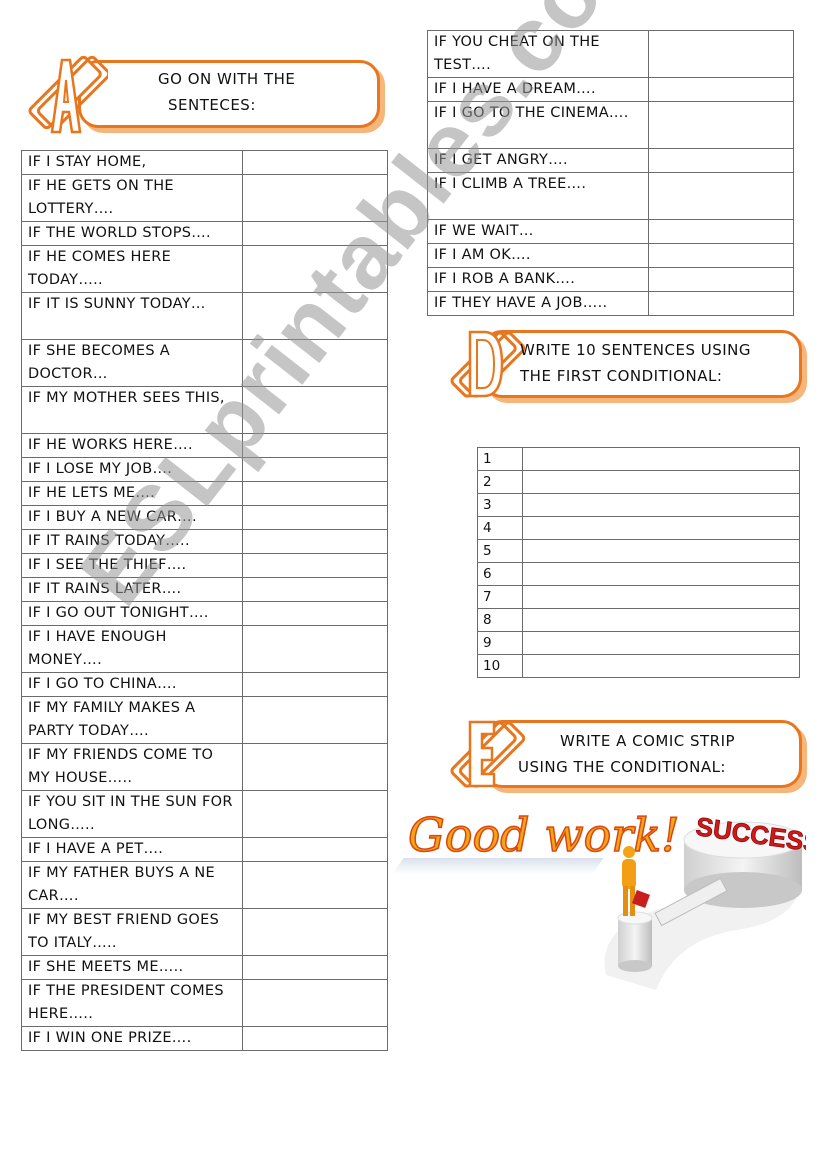 Image resolution: width=821 pixels, height=1161 pixels. Describe the element at coordinates (132, 162) in the screenshot. I see `section-a-prompt: IF I STAY HOME,` at that location.